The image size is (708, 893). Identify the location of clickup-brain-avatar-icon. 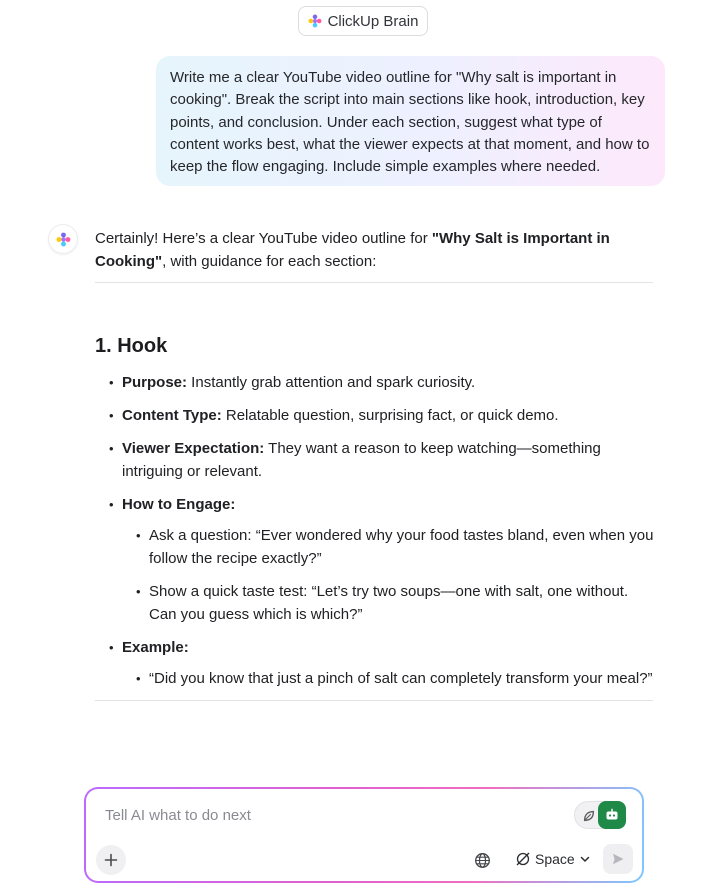
(63, 239).